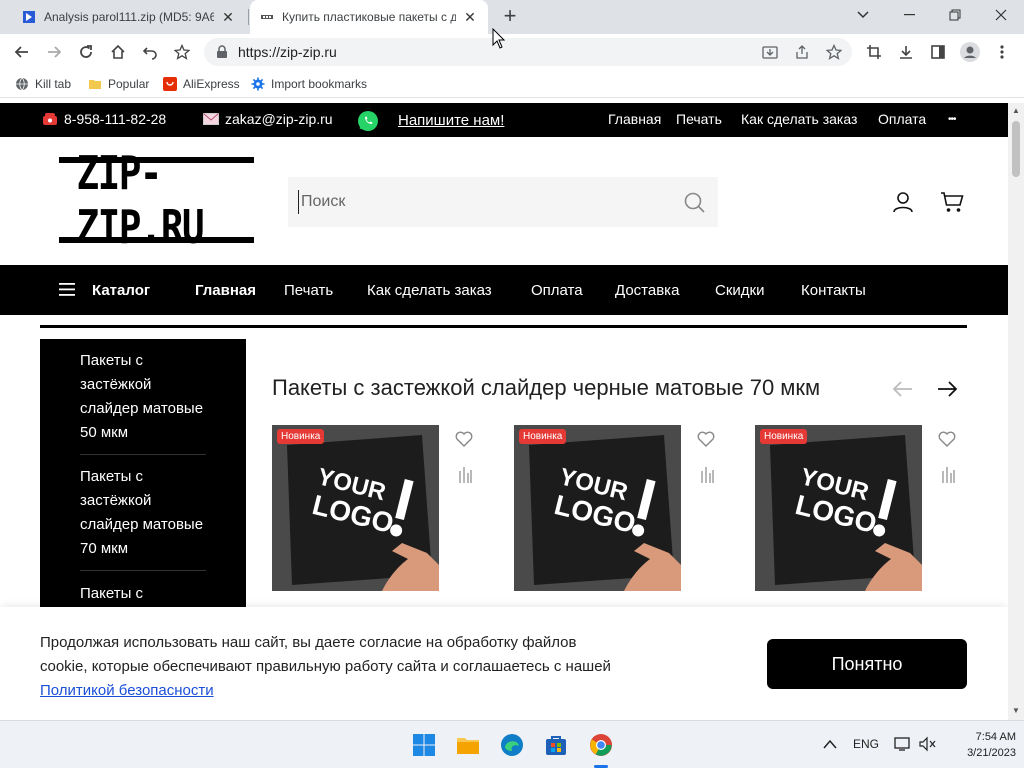  I want to click on nav-delivery: Доставка, so click(647, 290).